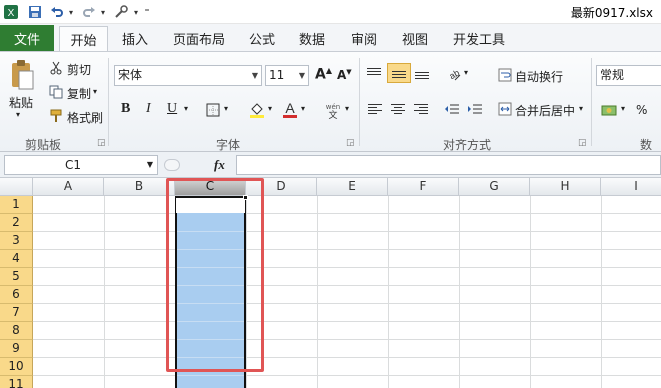 The width and height of the screenshot is (661, 388). Describe the element at coordinates (103, 12) in the screenshot. I see `redo-dropdown-icon: ▾` at that location.